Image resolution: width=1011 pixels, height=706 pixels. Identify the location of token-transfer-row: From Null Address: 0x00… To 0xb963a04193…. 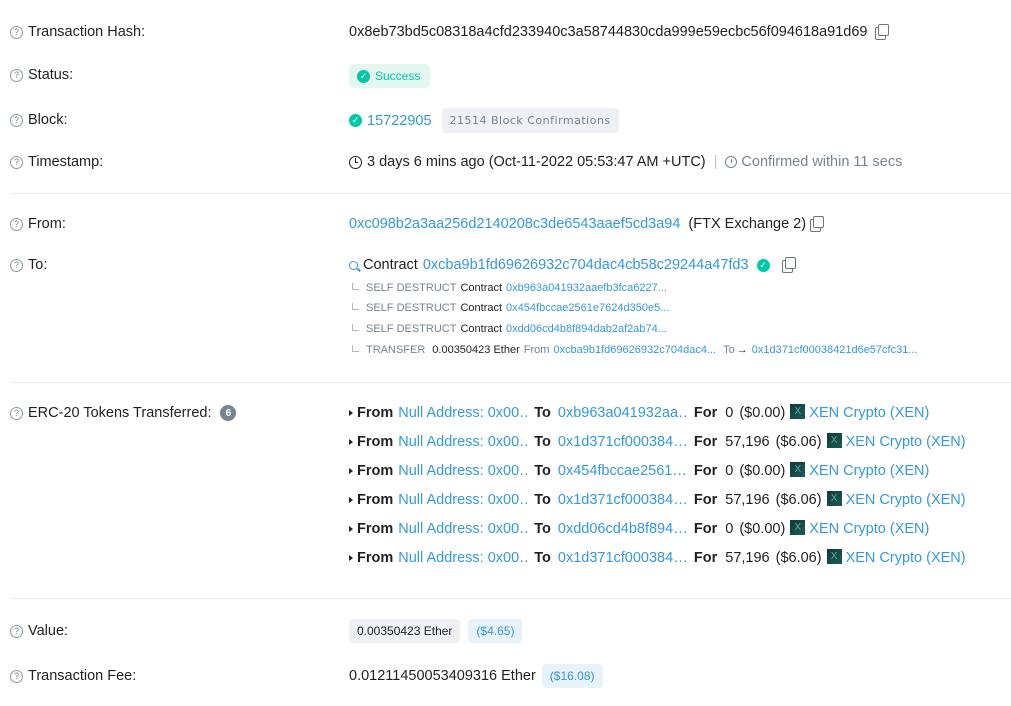
(639, 412).